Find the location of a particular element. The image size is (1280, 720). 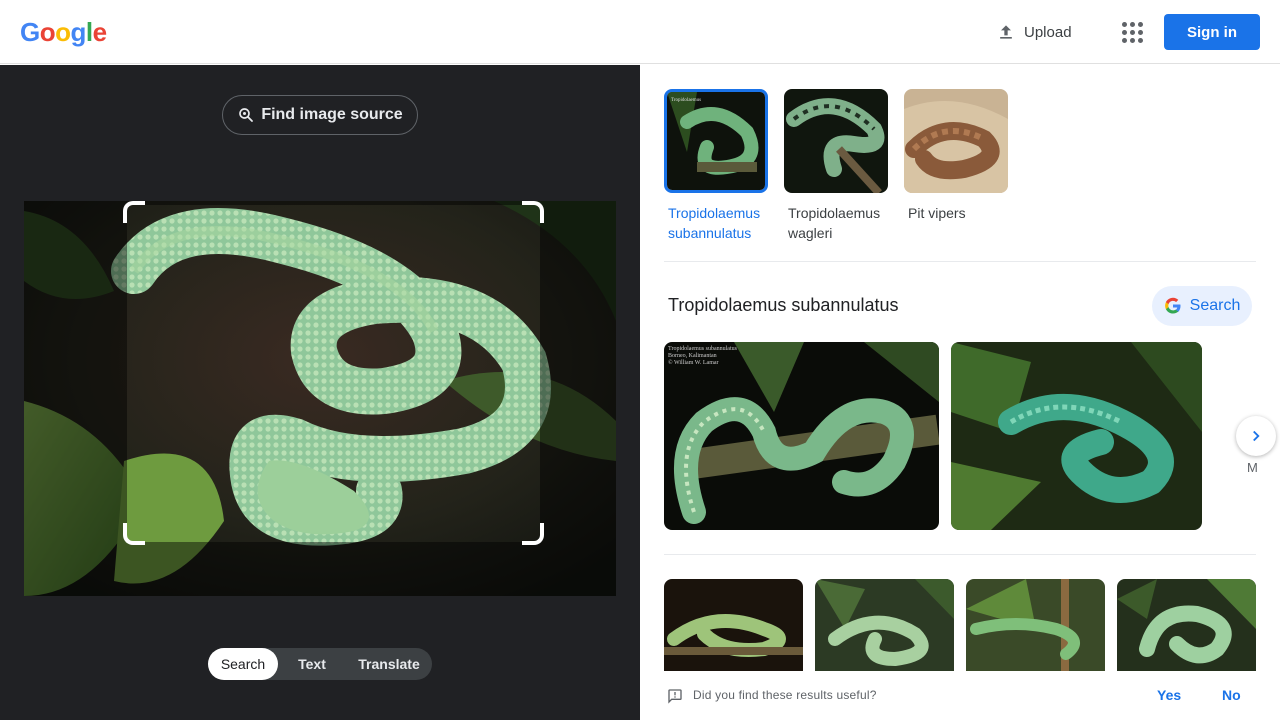

section-title: Tropidolaemus subannulatus is located at coordinates (783, 305).